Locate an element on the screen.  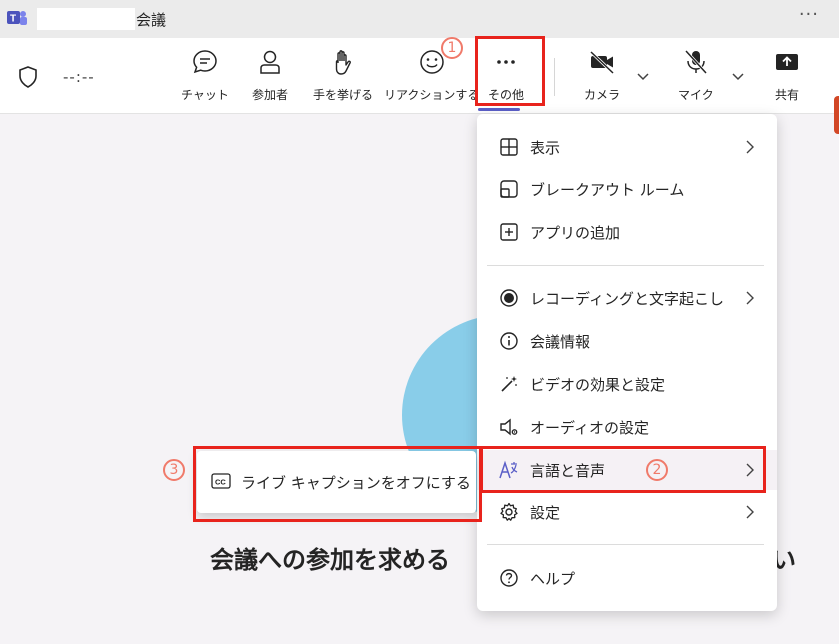
menu-item-video-effects: ビデオの効果と設定 is located at coordinates (627, 384).